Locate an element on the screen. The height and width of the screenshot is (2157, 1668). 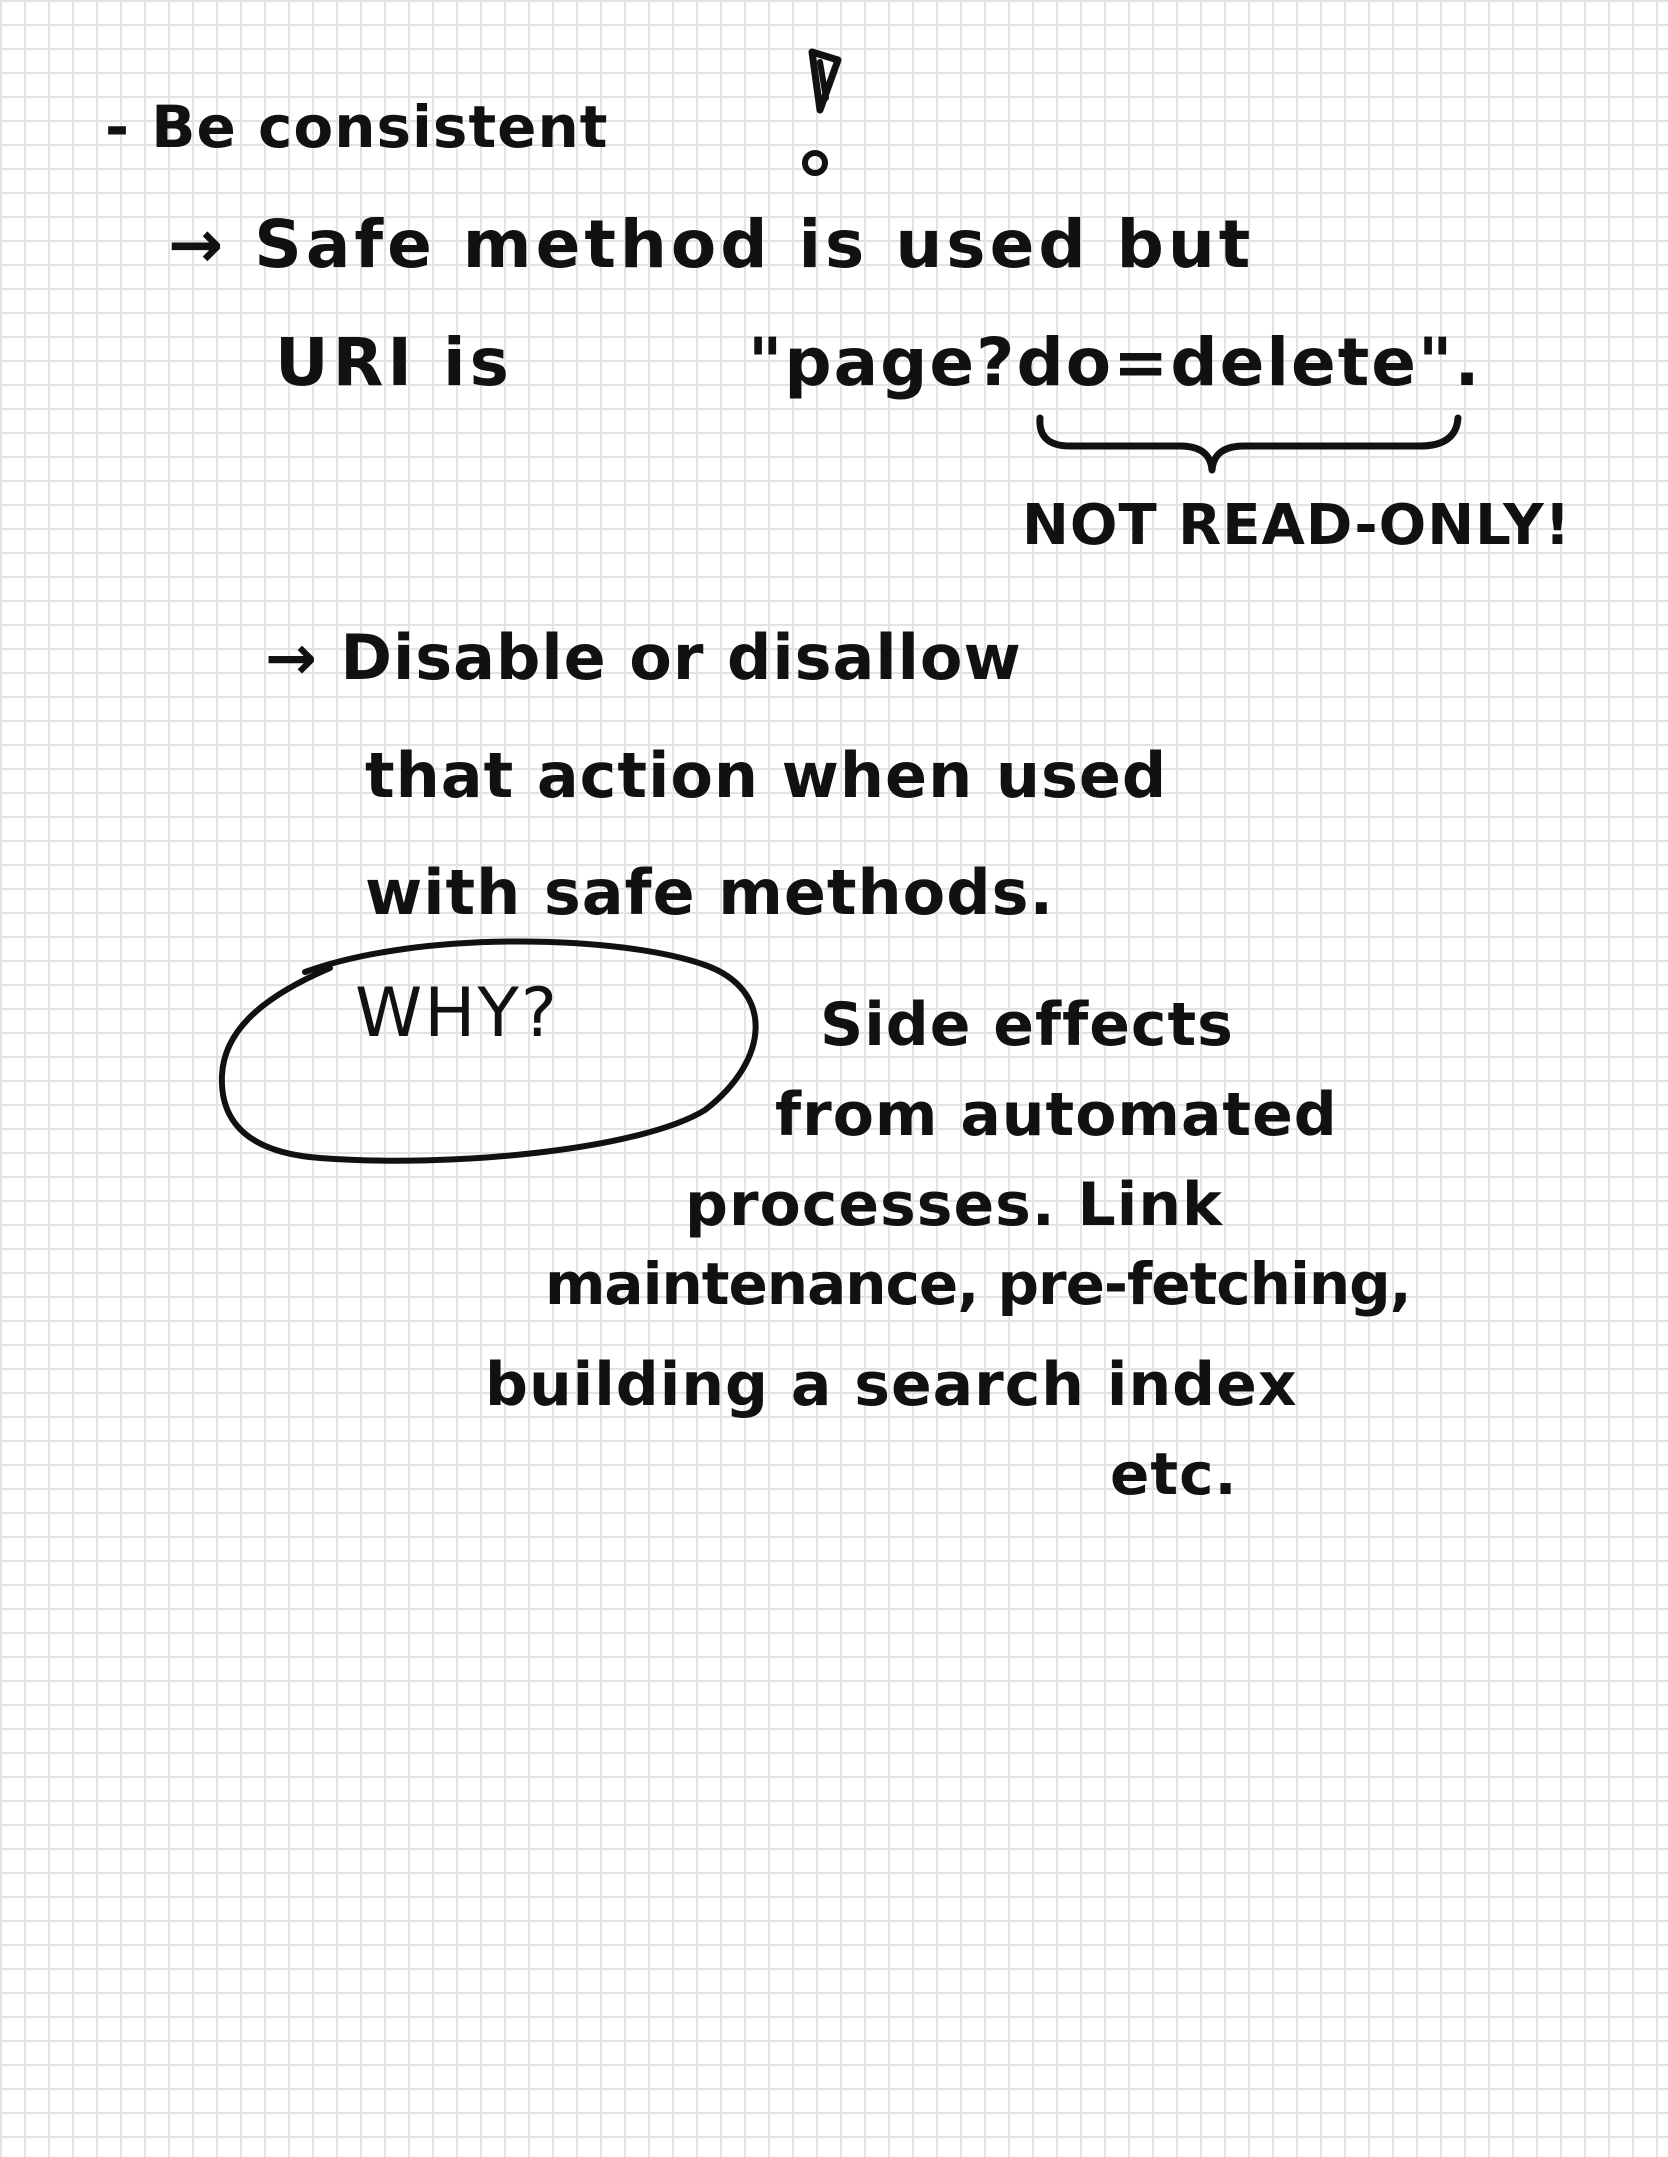
note-line-uri-label: URI is is located at coordinates (394, 362).